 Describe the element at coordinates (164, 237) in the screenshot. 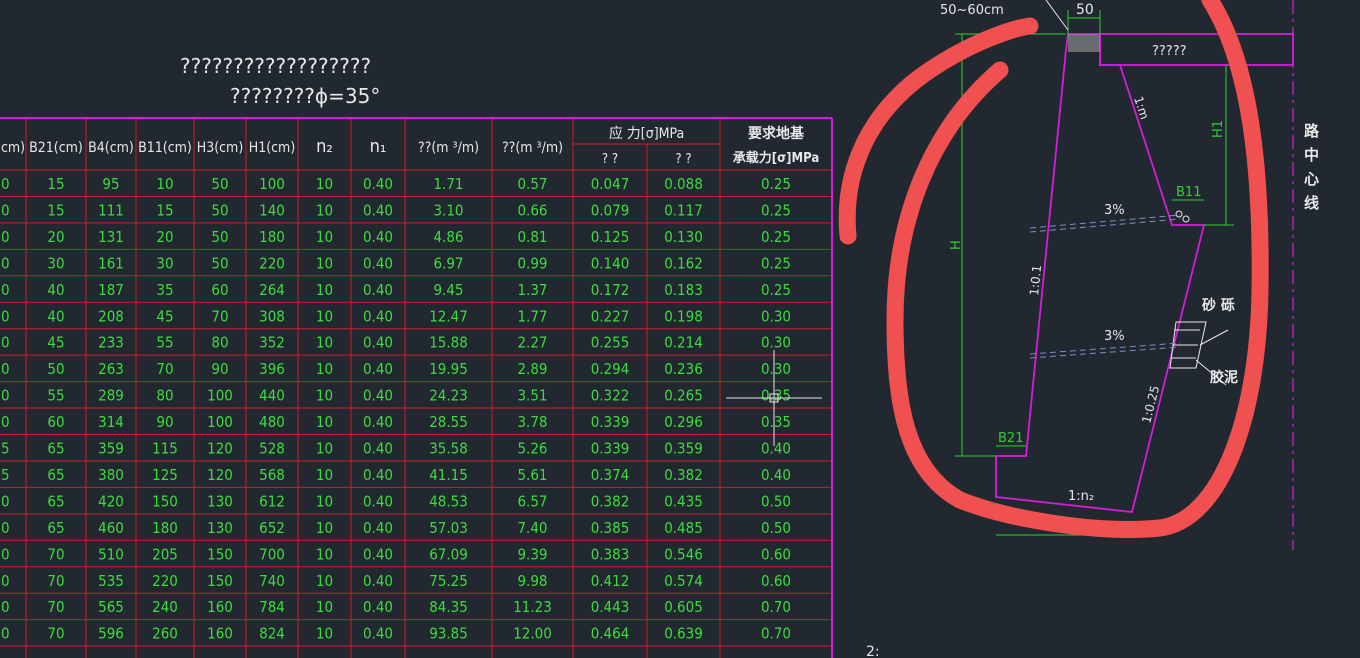

I see `table-cell: 20` at that location.